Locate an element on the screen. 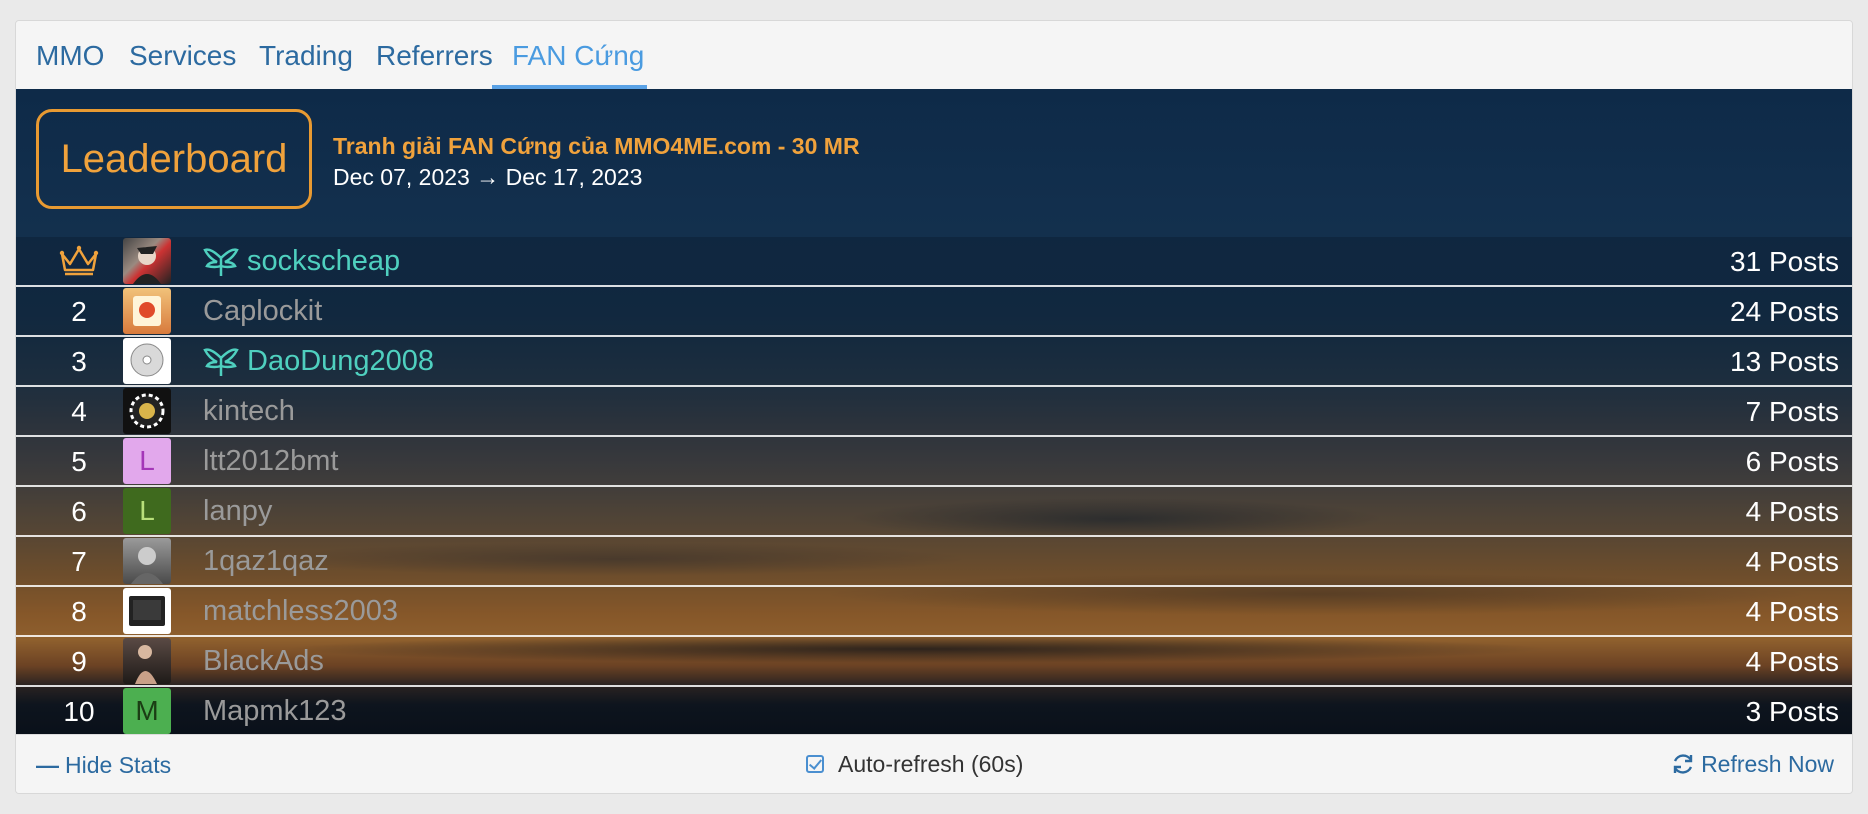  refresh-now-button: Refresh Now is located at coordinates (1752, 764).